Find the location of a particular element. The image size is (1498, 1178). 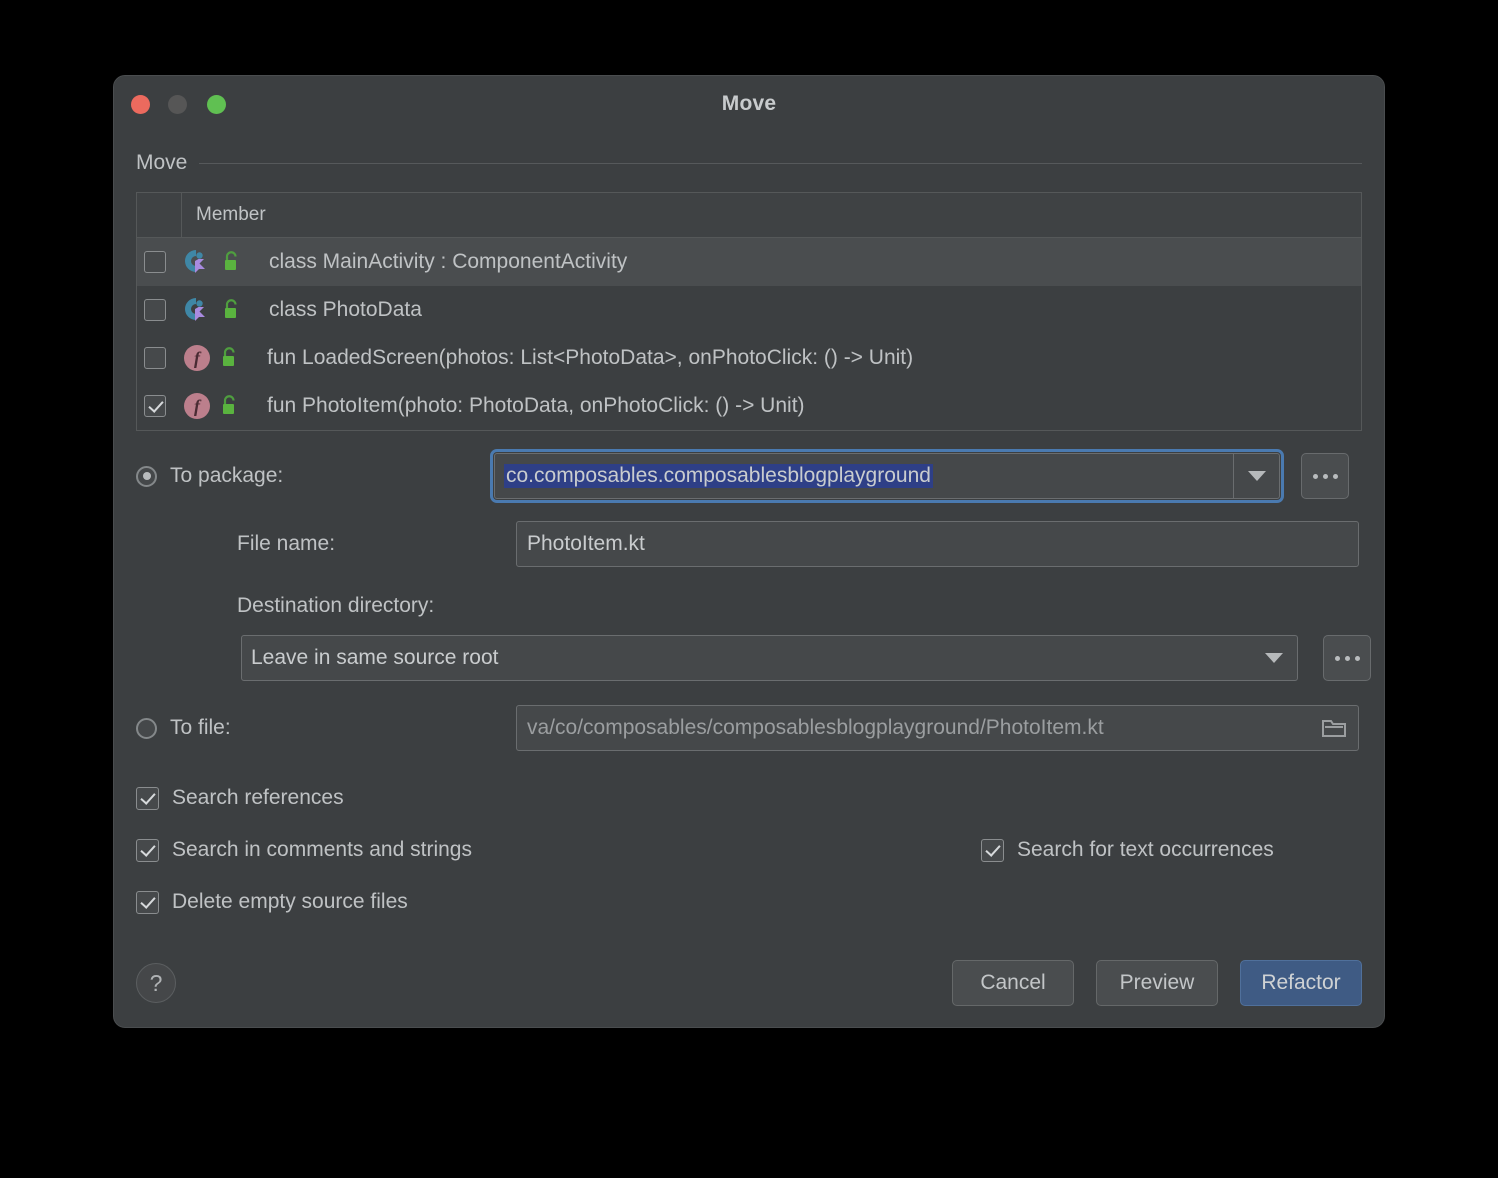

search-text-occurrences-checkbox is located at coordinates (992, 850).